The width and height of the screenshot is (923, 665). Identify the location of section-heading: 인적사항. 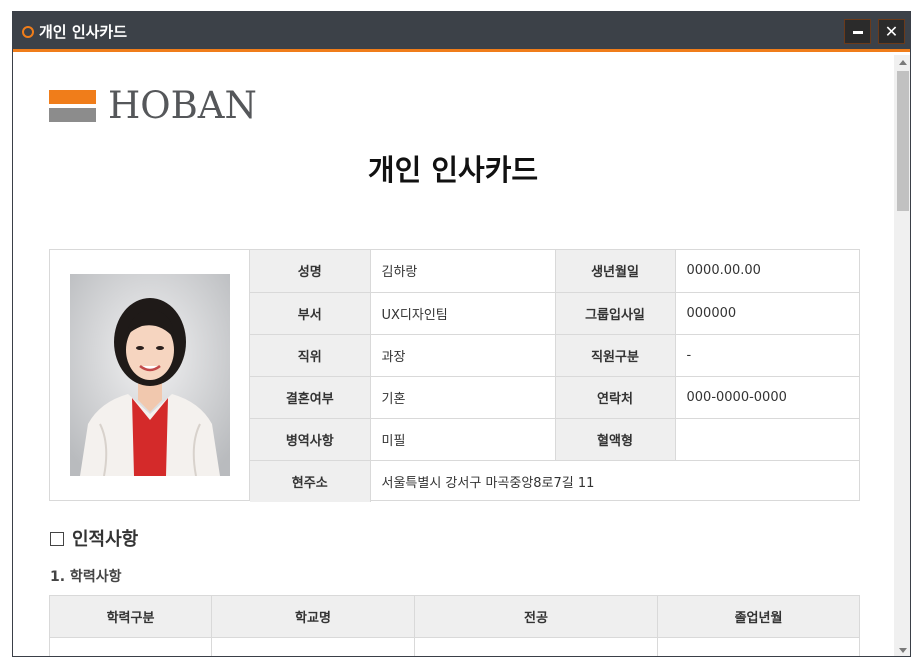
(94, 540).